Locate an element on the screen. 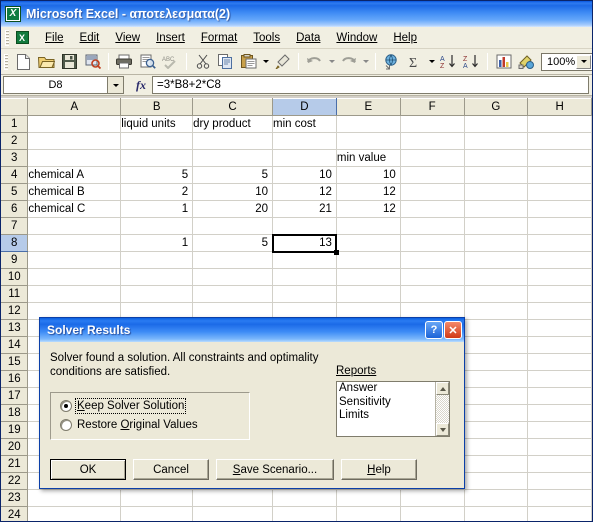  help-button: Help is located at coordinates (379, 469).